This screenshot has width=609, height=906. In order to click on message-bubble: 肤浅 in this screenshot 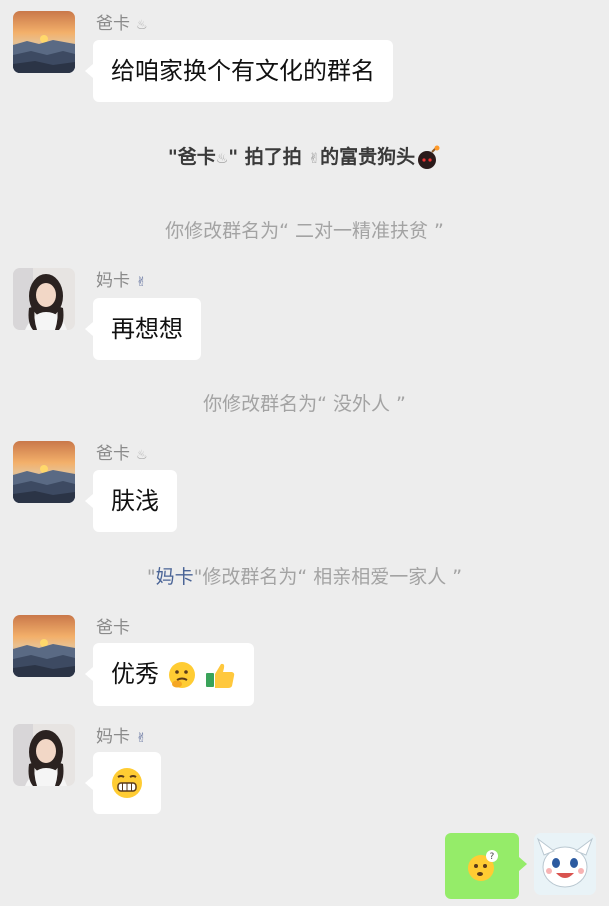, I will do `click(131, 501)`.